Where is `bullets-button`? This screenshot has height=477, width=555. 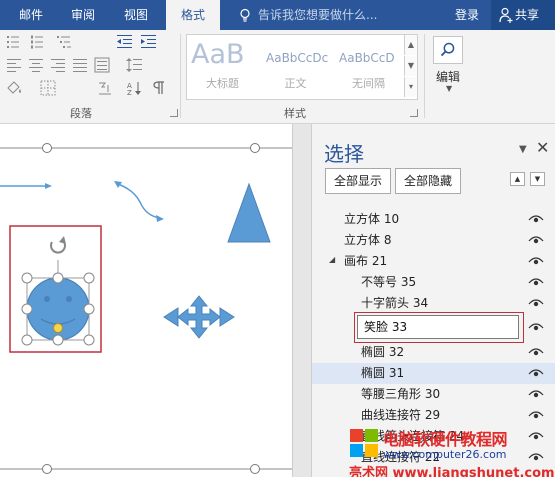
bullets-button is located at coordinates (15, 42).